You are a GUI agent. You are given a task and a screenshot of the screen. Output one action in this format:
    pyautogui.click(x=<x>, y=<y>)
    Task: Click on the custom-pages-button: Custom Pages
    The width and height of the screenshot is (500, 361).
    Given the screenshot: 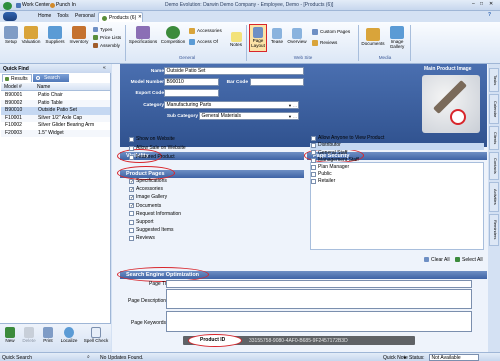 What is the action you would take?
    pyautogui.click(x=335, y=32)
    